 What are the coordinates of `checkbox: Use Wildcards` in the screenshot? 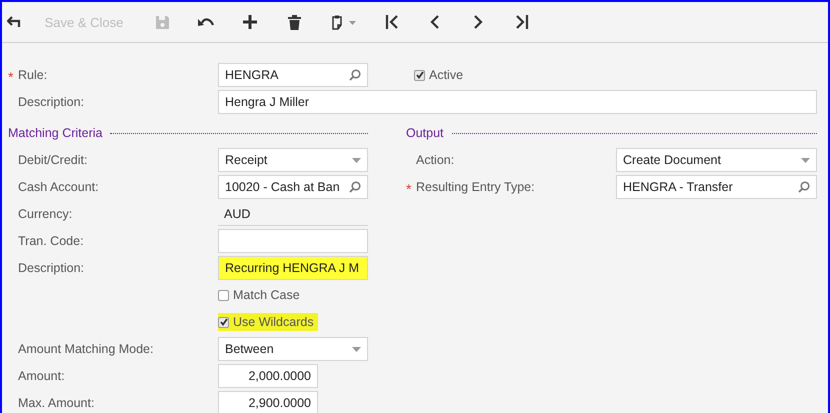 It's located at (268, 322).